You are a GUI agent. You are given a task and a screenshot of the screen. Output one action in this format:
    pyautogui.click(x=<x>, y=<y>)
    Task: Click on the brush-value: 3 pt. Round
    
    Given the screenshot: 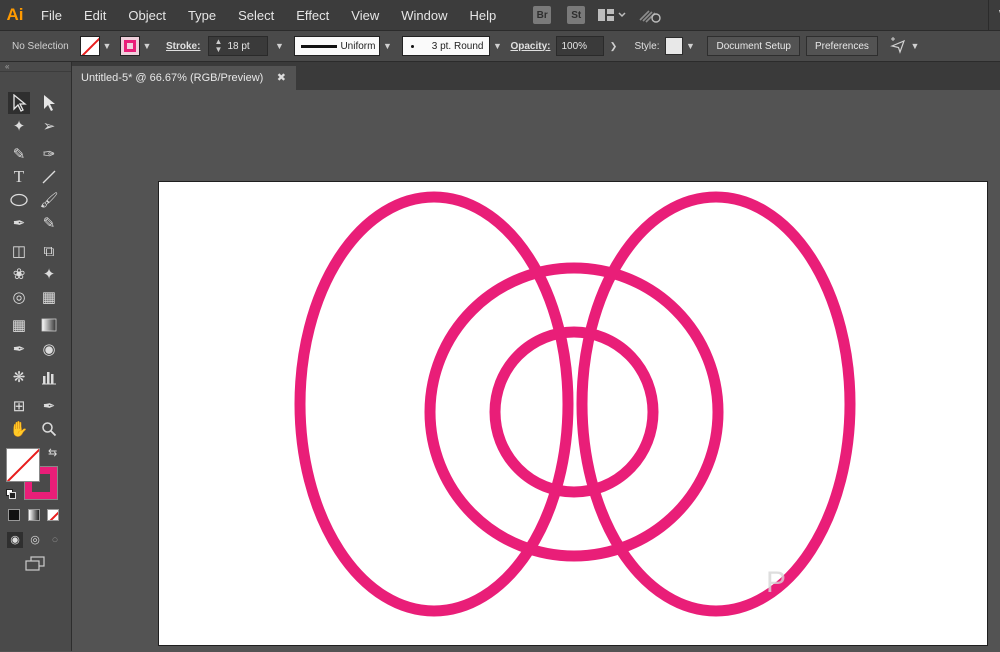 What is the action you would take?
    pyautogui.click(x=457, y=46)
    